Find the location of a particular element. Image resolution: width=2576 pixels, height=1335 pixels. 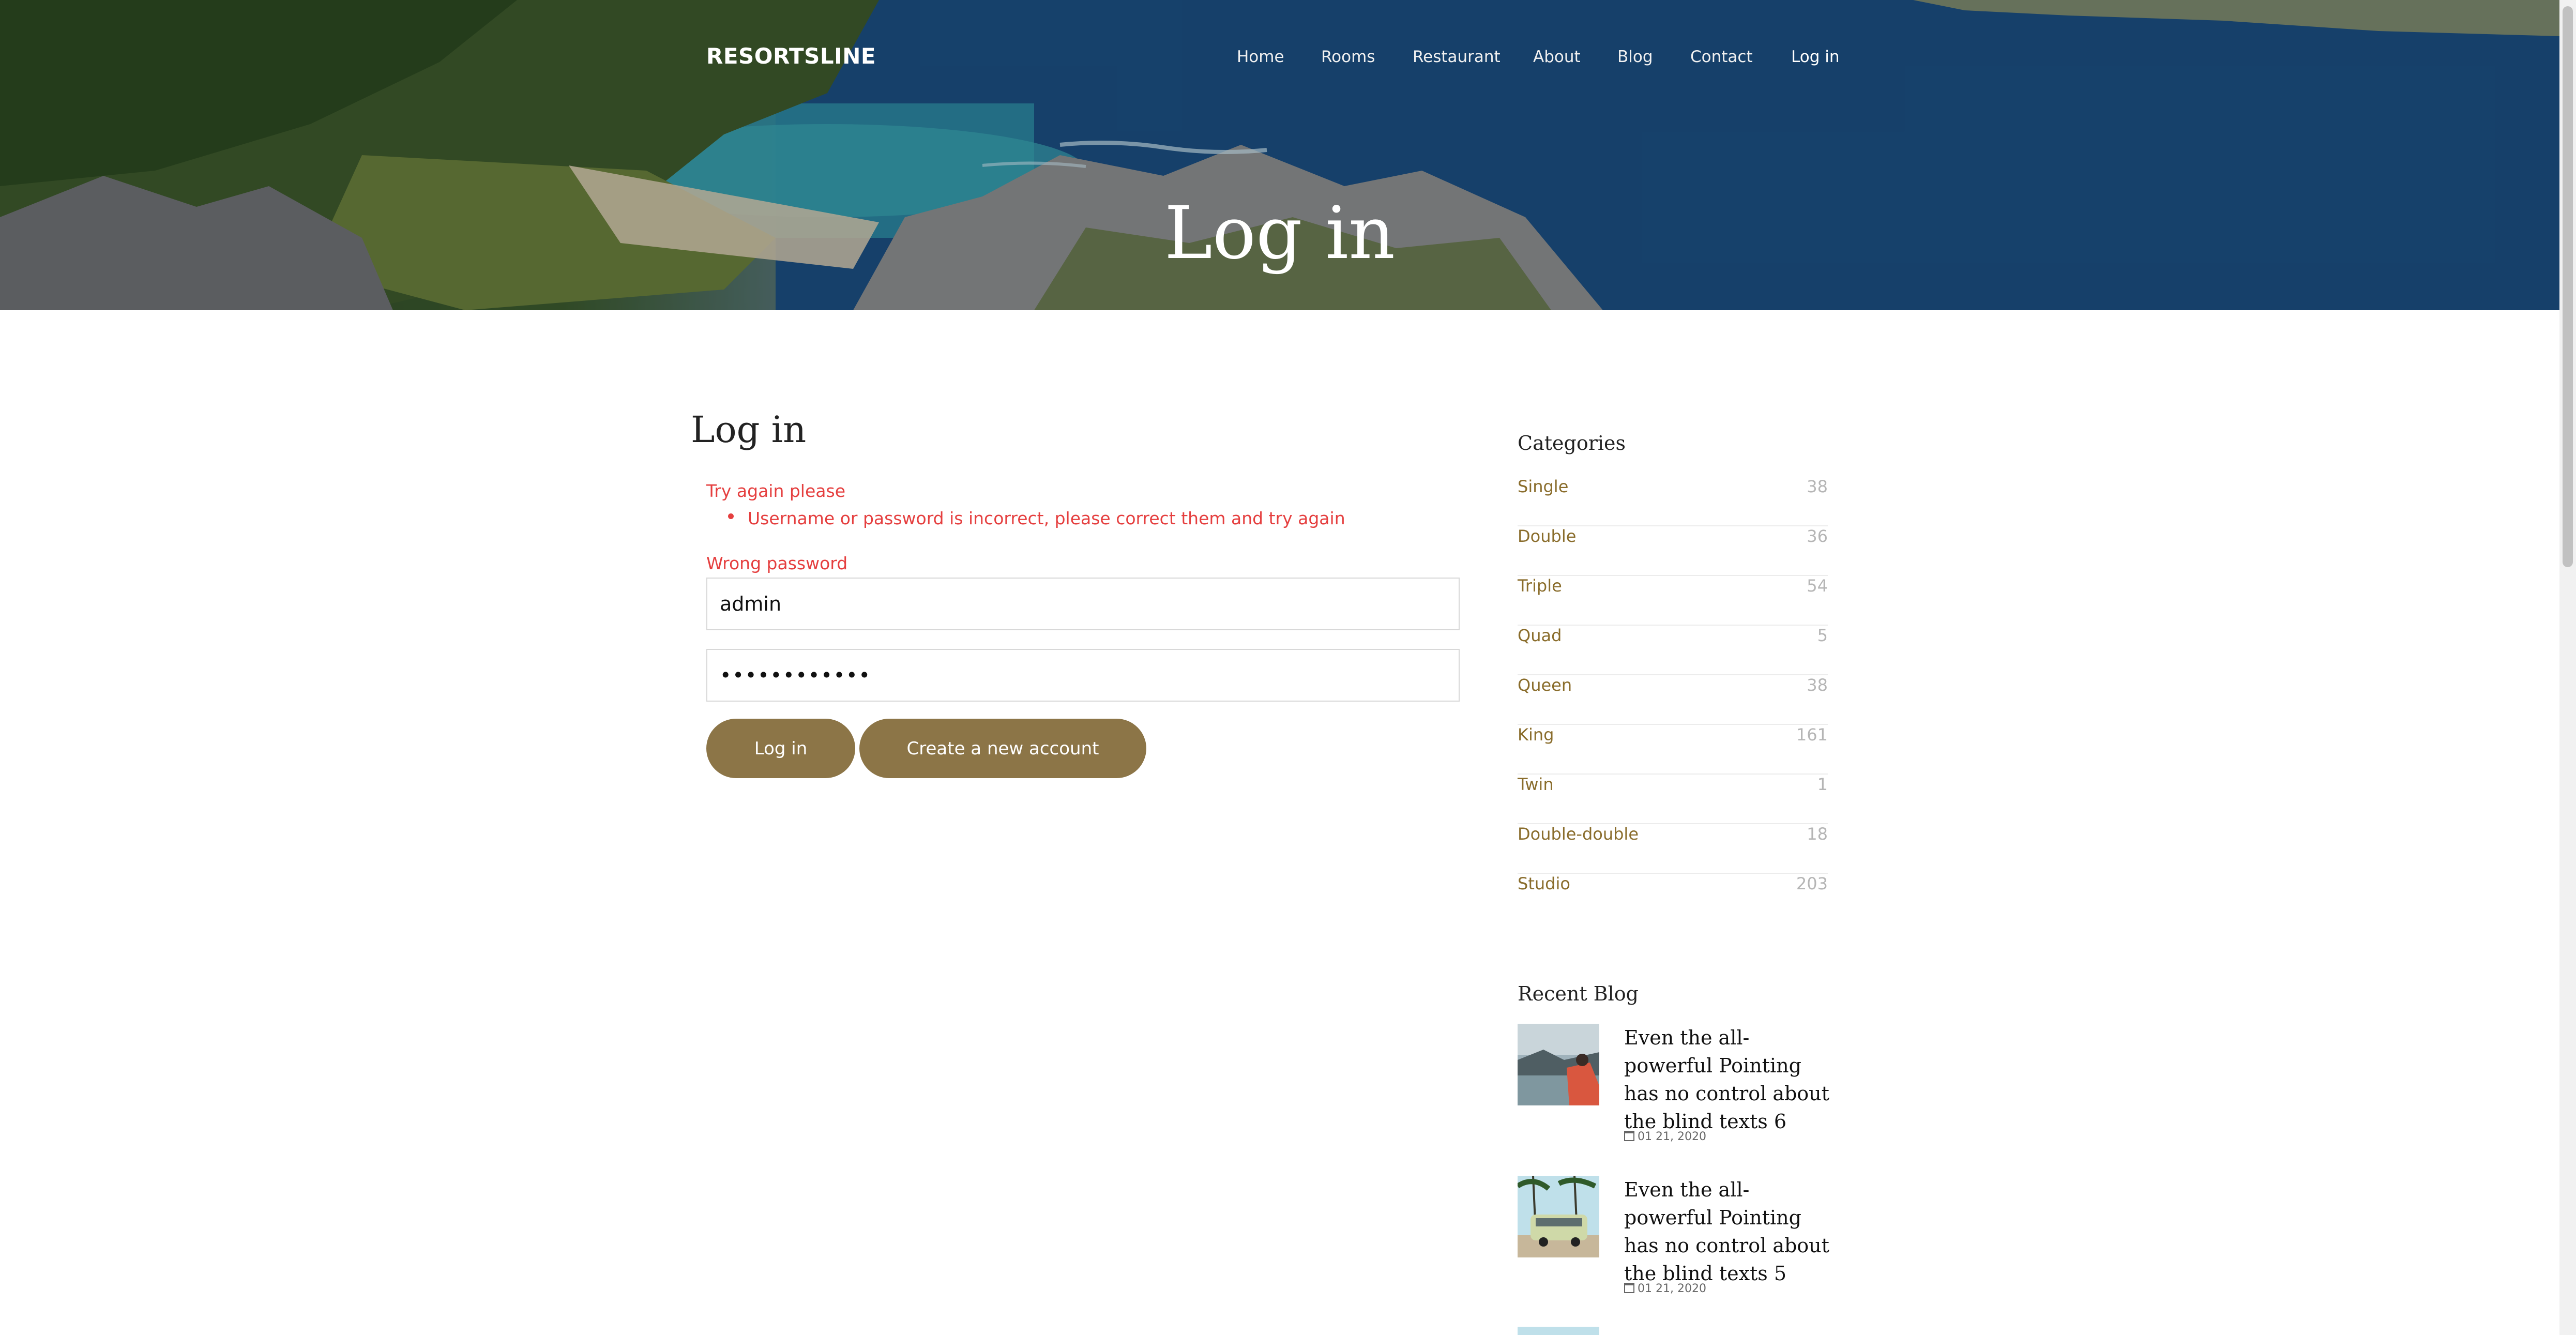

category-name: Double is located at coordinates (1547, 536).